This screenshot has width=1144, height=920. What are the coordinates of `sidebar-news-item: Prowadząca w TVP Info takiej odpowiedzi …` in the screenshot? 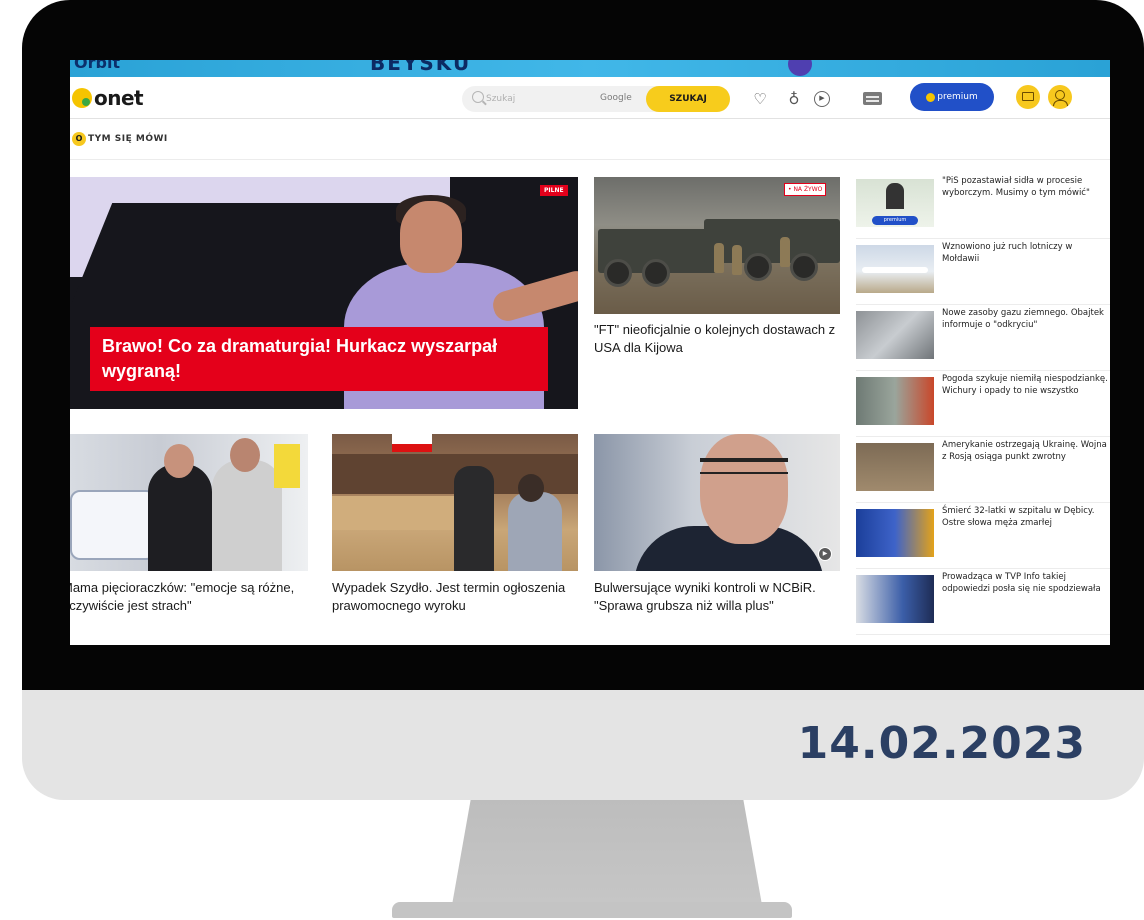 It's located at (983, 602).